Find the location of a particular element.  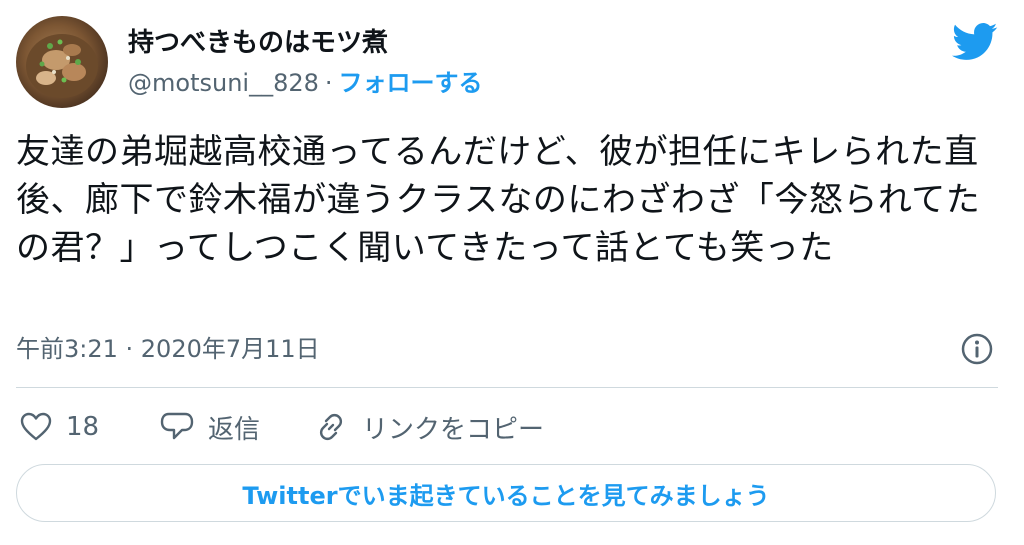

display-name: 持つべきものはモツ煮 is located at coordinates (258, 43).